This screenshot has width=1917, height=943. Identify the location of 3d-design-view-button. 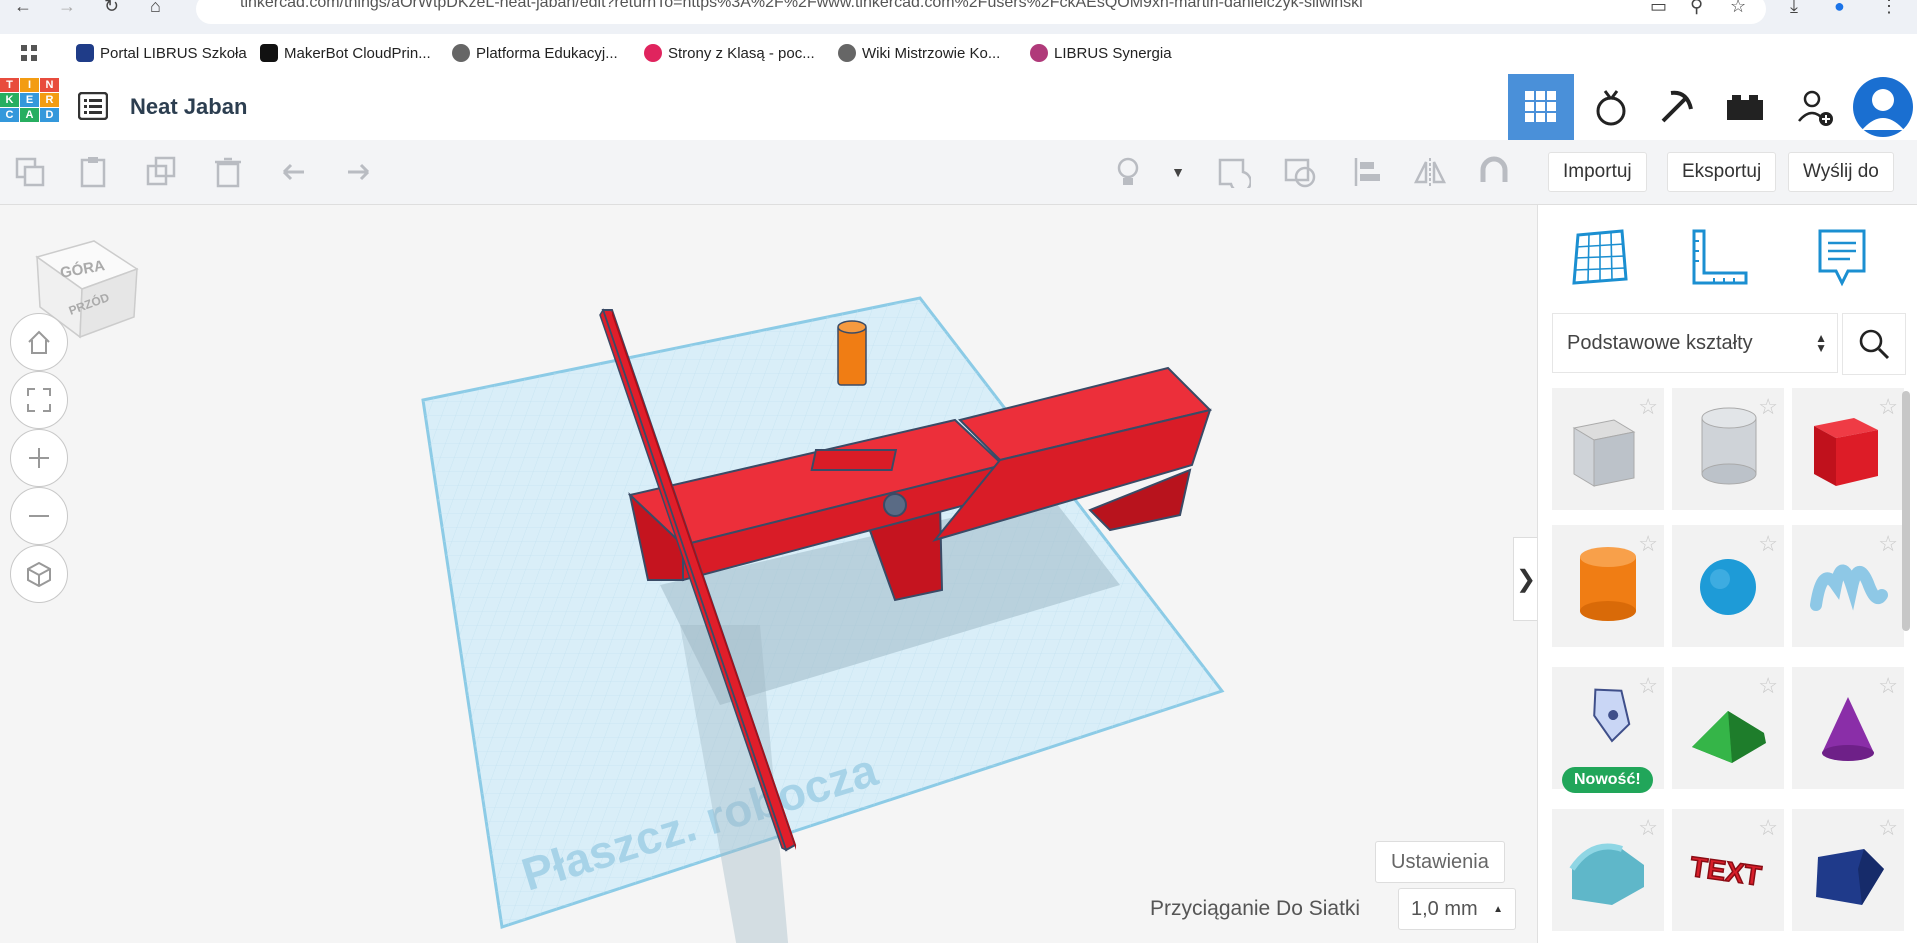
(1541, 107).